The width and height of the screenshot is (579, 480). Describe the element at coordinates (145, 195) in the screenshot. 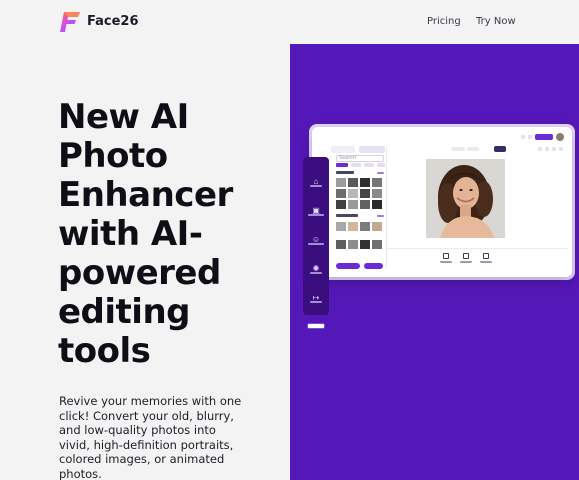

I see `headline-line: Enhancer` at that location.